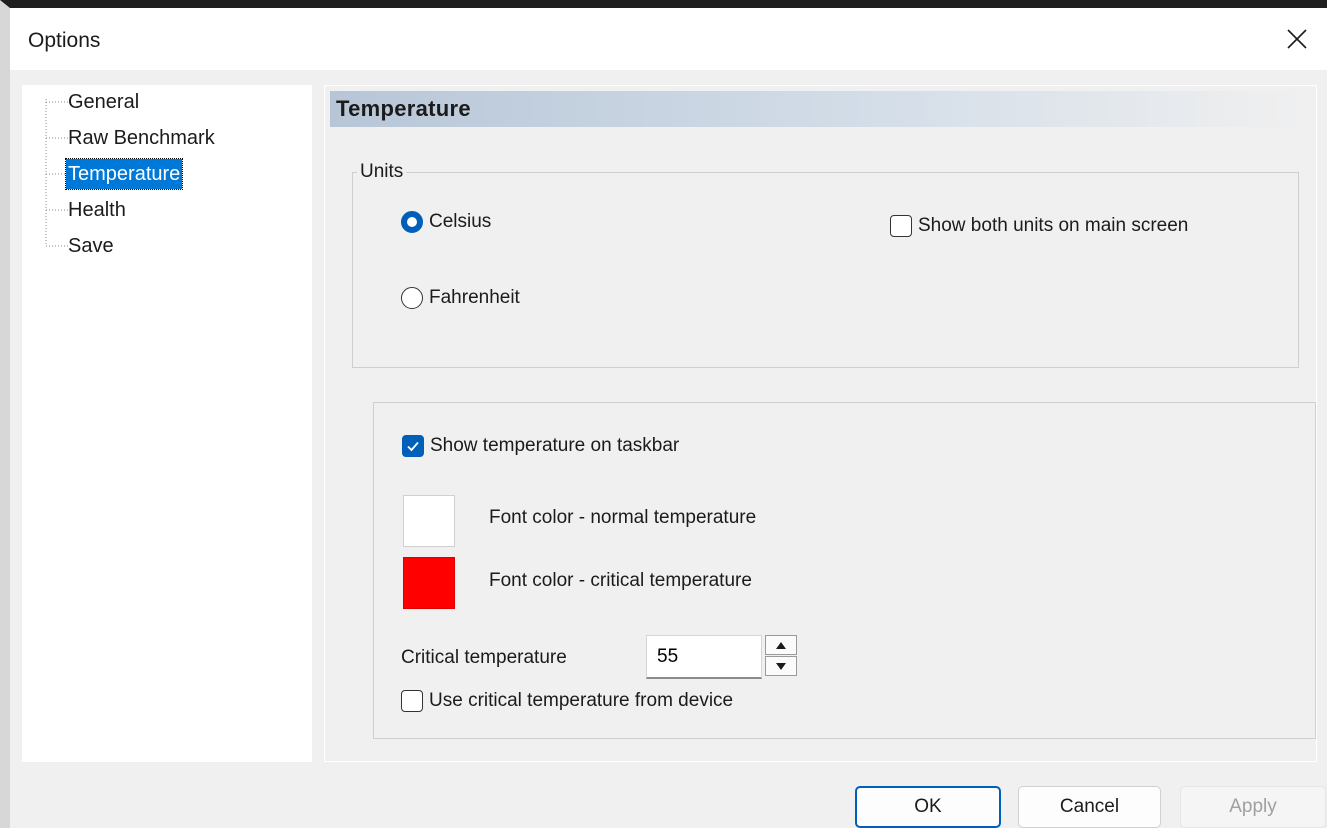 This screenshot has height=828, width=1327. What do you see at coordinates (623, 517) in the screenshot?
I see `normal-color-label: Font color - normal temperature` at bounding box center [623, 517].